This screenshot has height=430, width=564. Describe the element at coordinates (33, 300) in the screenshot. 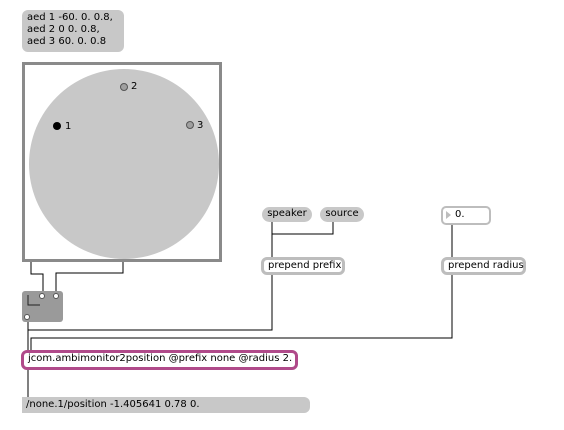

I see `mini-bracket-icon` at that location.